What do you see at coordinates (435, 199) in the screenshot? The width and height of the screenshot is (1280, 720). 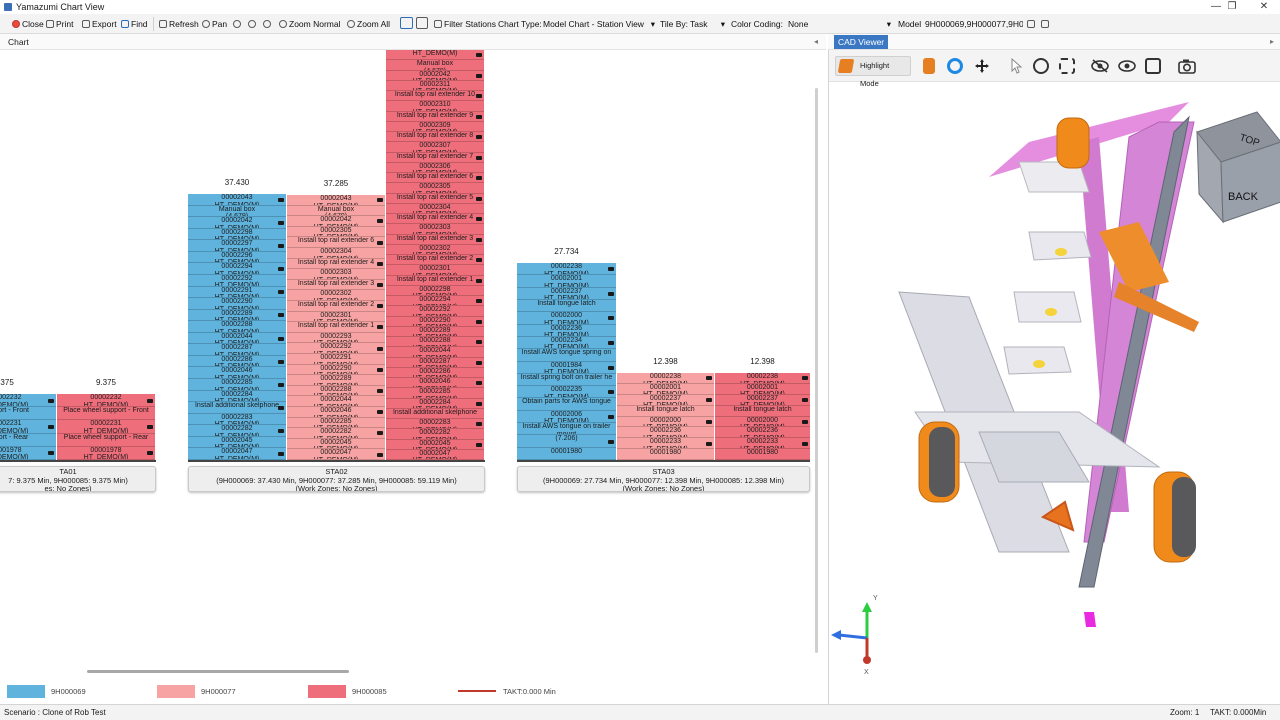 I see `task-cell: Install top rail extender 5` at bounding box center [435, 199].